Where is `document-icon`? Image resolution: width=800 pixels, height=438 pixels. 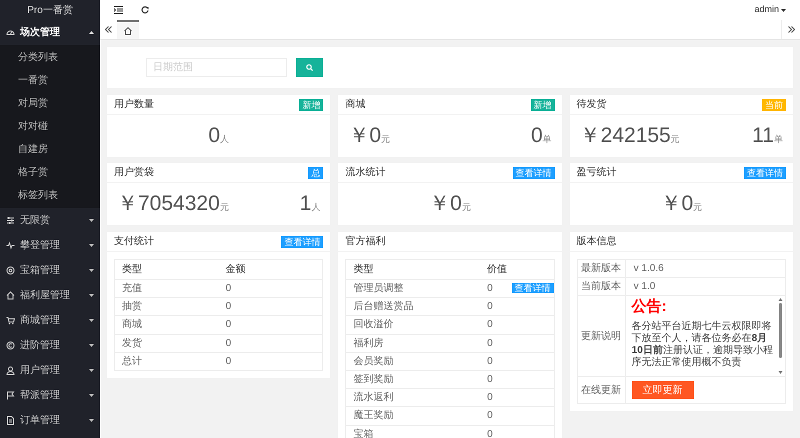
document-icon is located at coordinates (10, 420).